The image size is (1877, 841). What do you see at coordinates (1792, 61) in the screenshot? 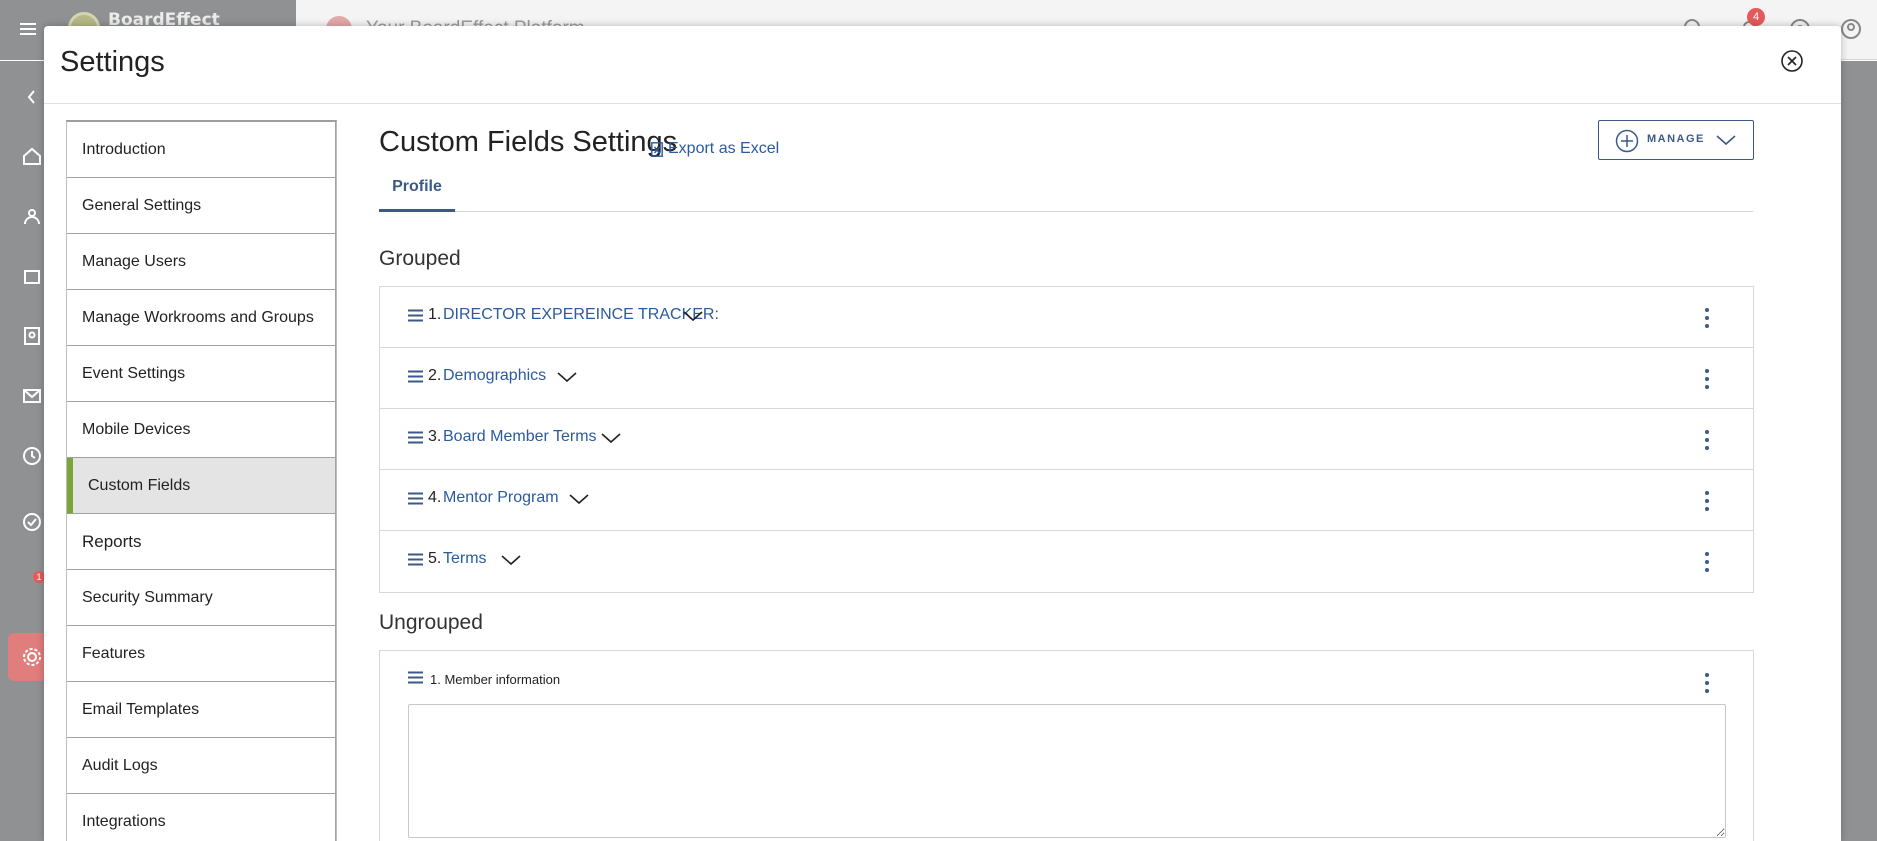
I see `close-icon` at bounding box center [1792, 61].